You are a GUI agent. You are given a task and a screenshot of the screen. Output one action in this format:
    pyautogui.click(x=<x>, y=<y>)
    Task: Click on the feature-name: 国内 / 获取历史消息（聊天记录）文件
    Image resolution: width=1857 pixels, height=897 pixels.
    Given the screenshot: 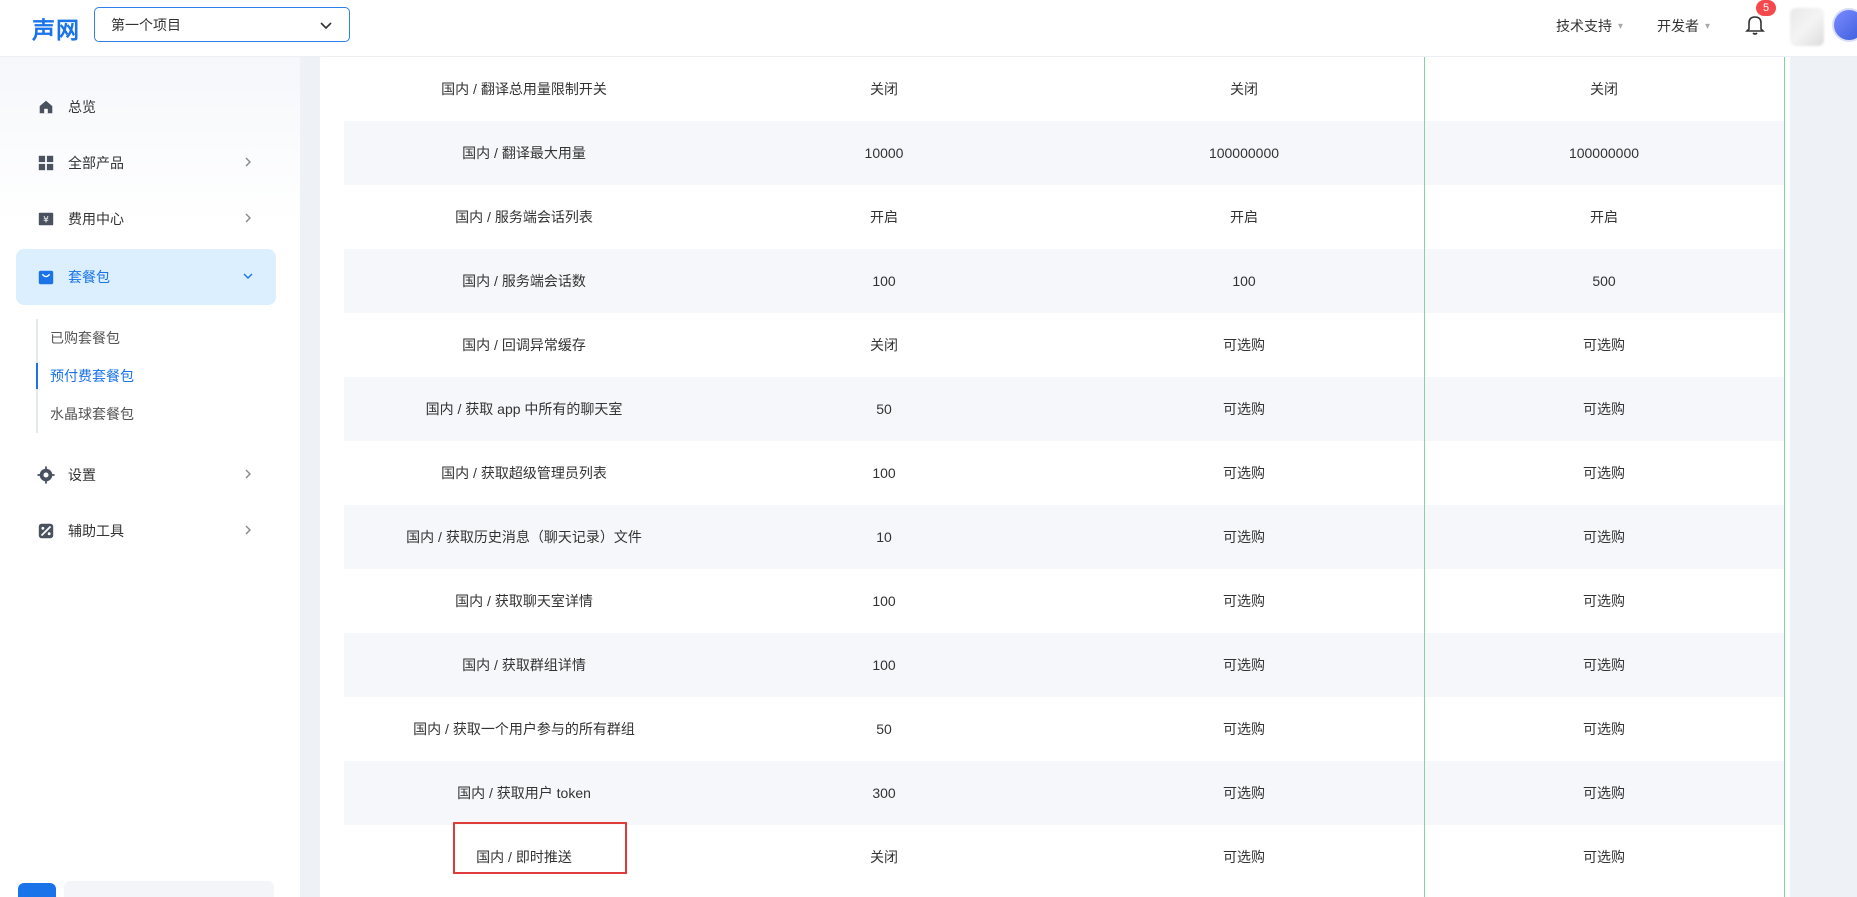 What is the action you would take?
    pyautogui.click(x=524, y=537)
    